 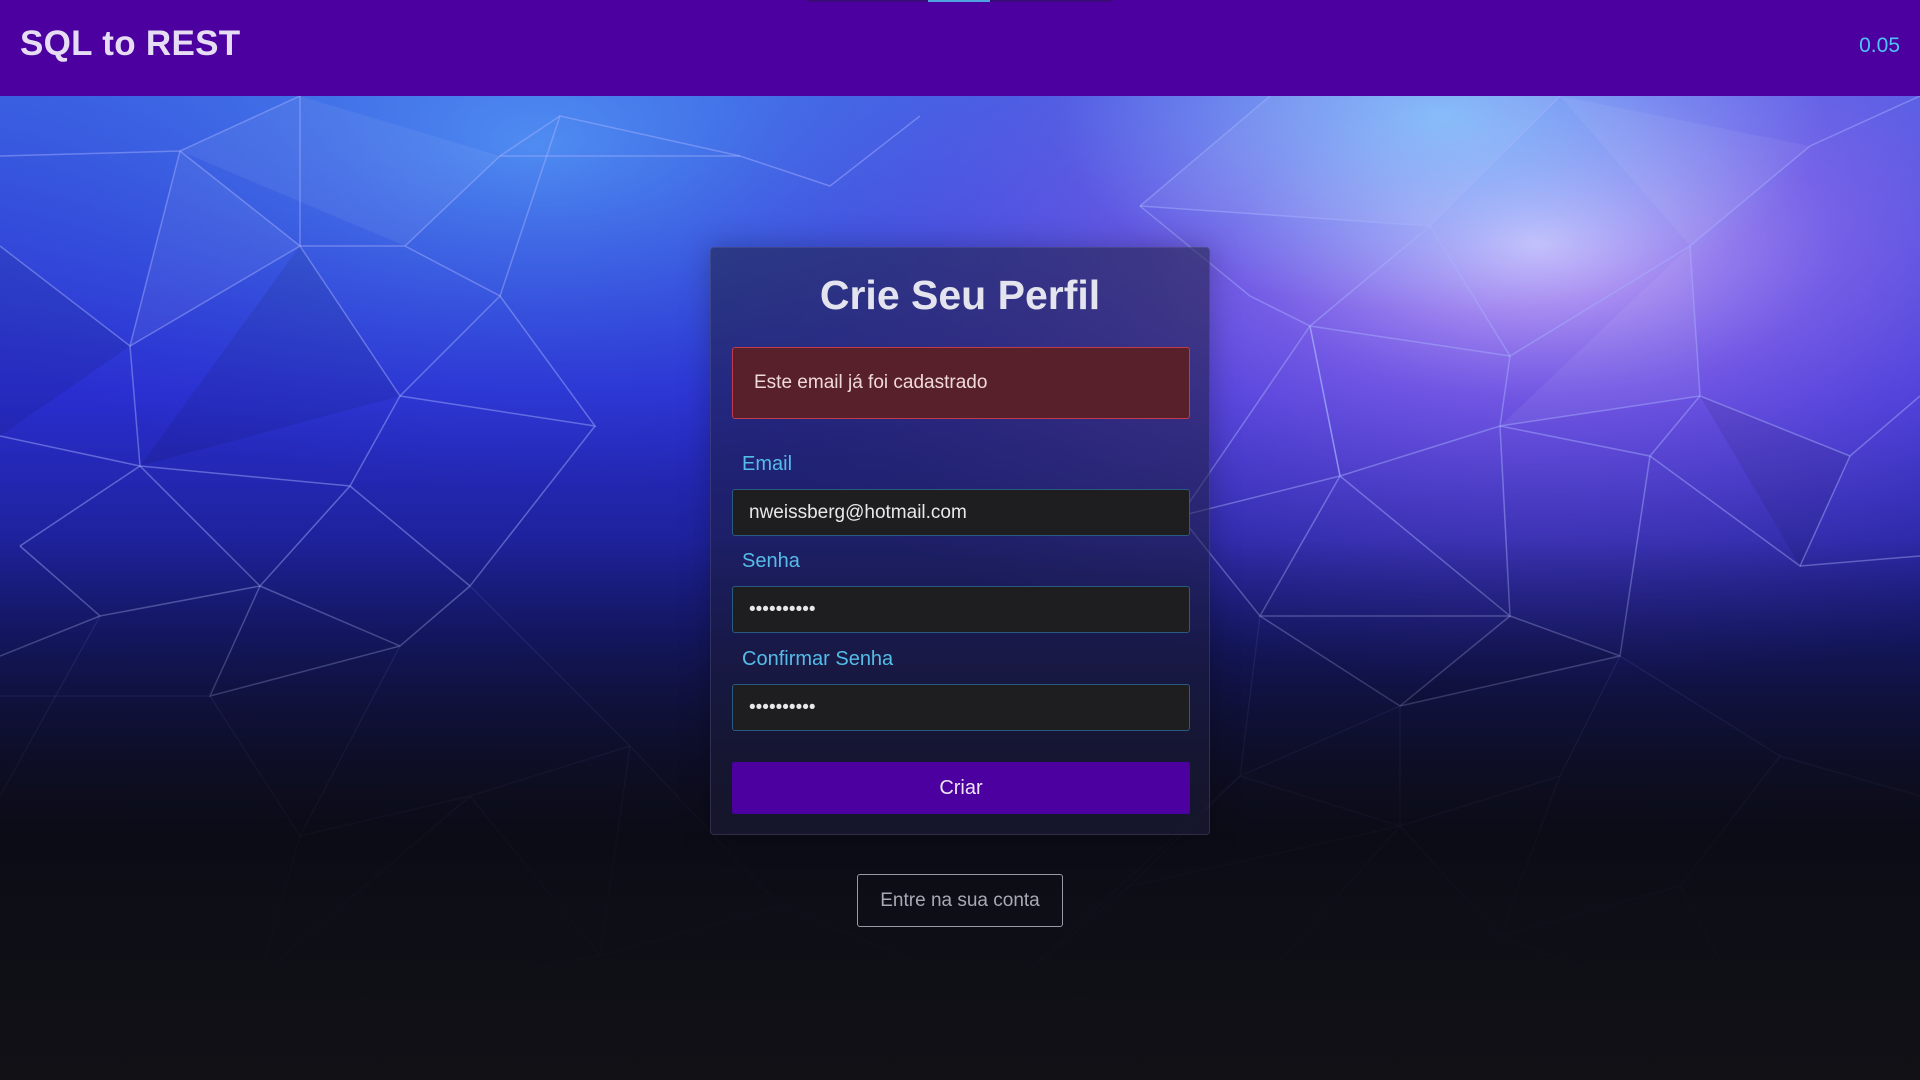 I want to click on email-field, so click(x=961, y=512).